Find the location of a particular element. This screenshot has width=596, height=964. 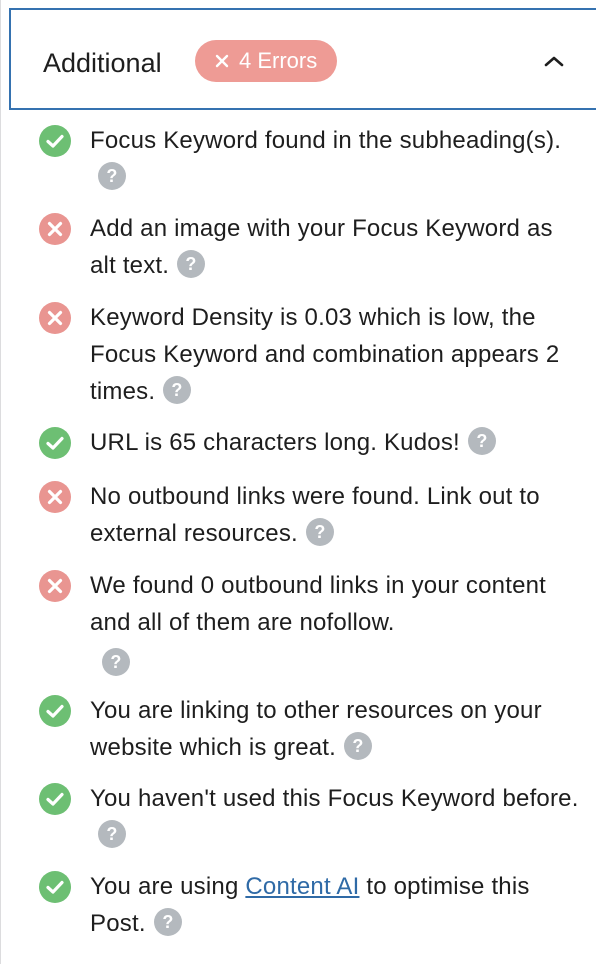

panel-header: Additional 4 Errors is located at coordinates (302, 59).